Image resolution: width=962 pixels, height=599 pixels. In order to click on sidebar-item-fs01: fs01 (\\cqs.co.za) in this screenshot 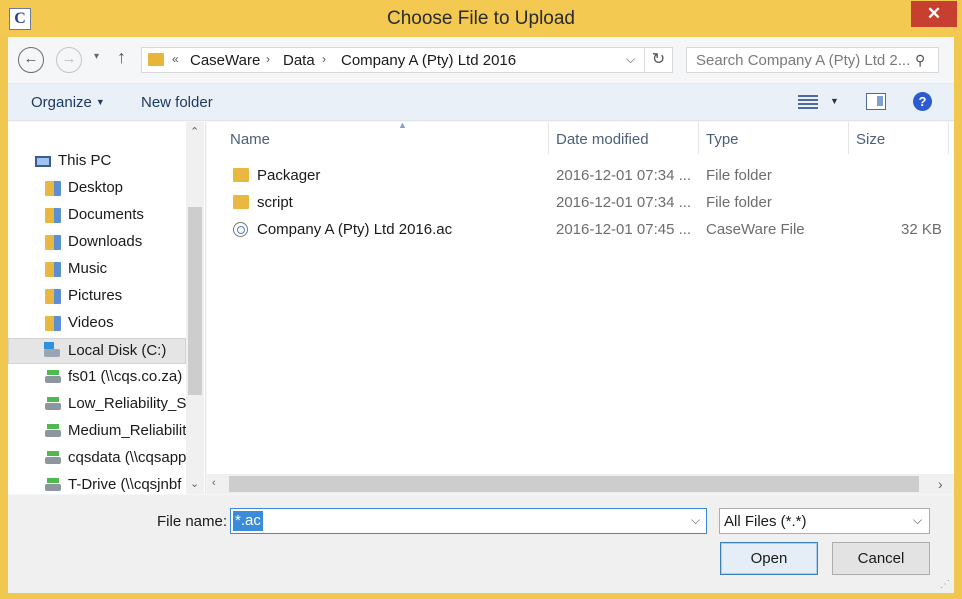, I will do `click(97, 378)`.